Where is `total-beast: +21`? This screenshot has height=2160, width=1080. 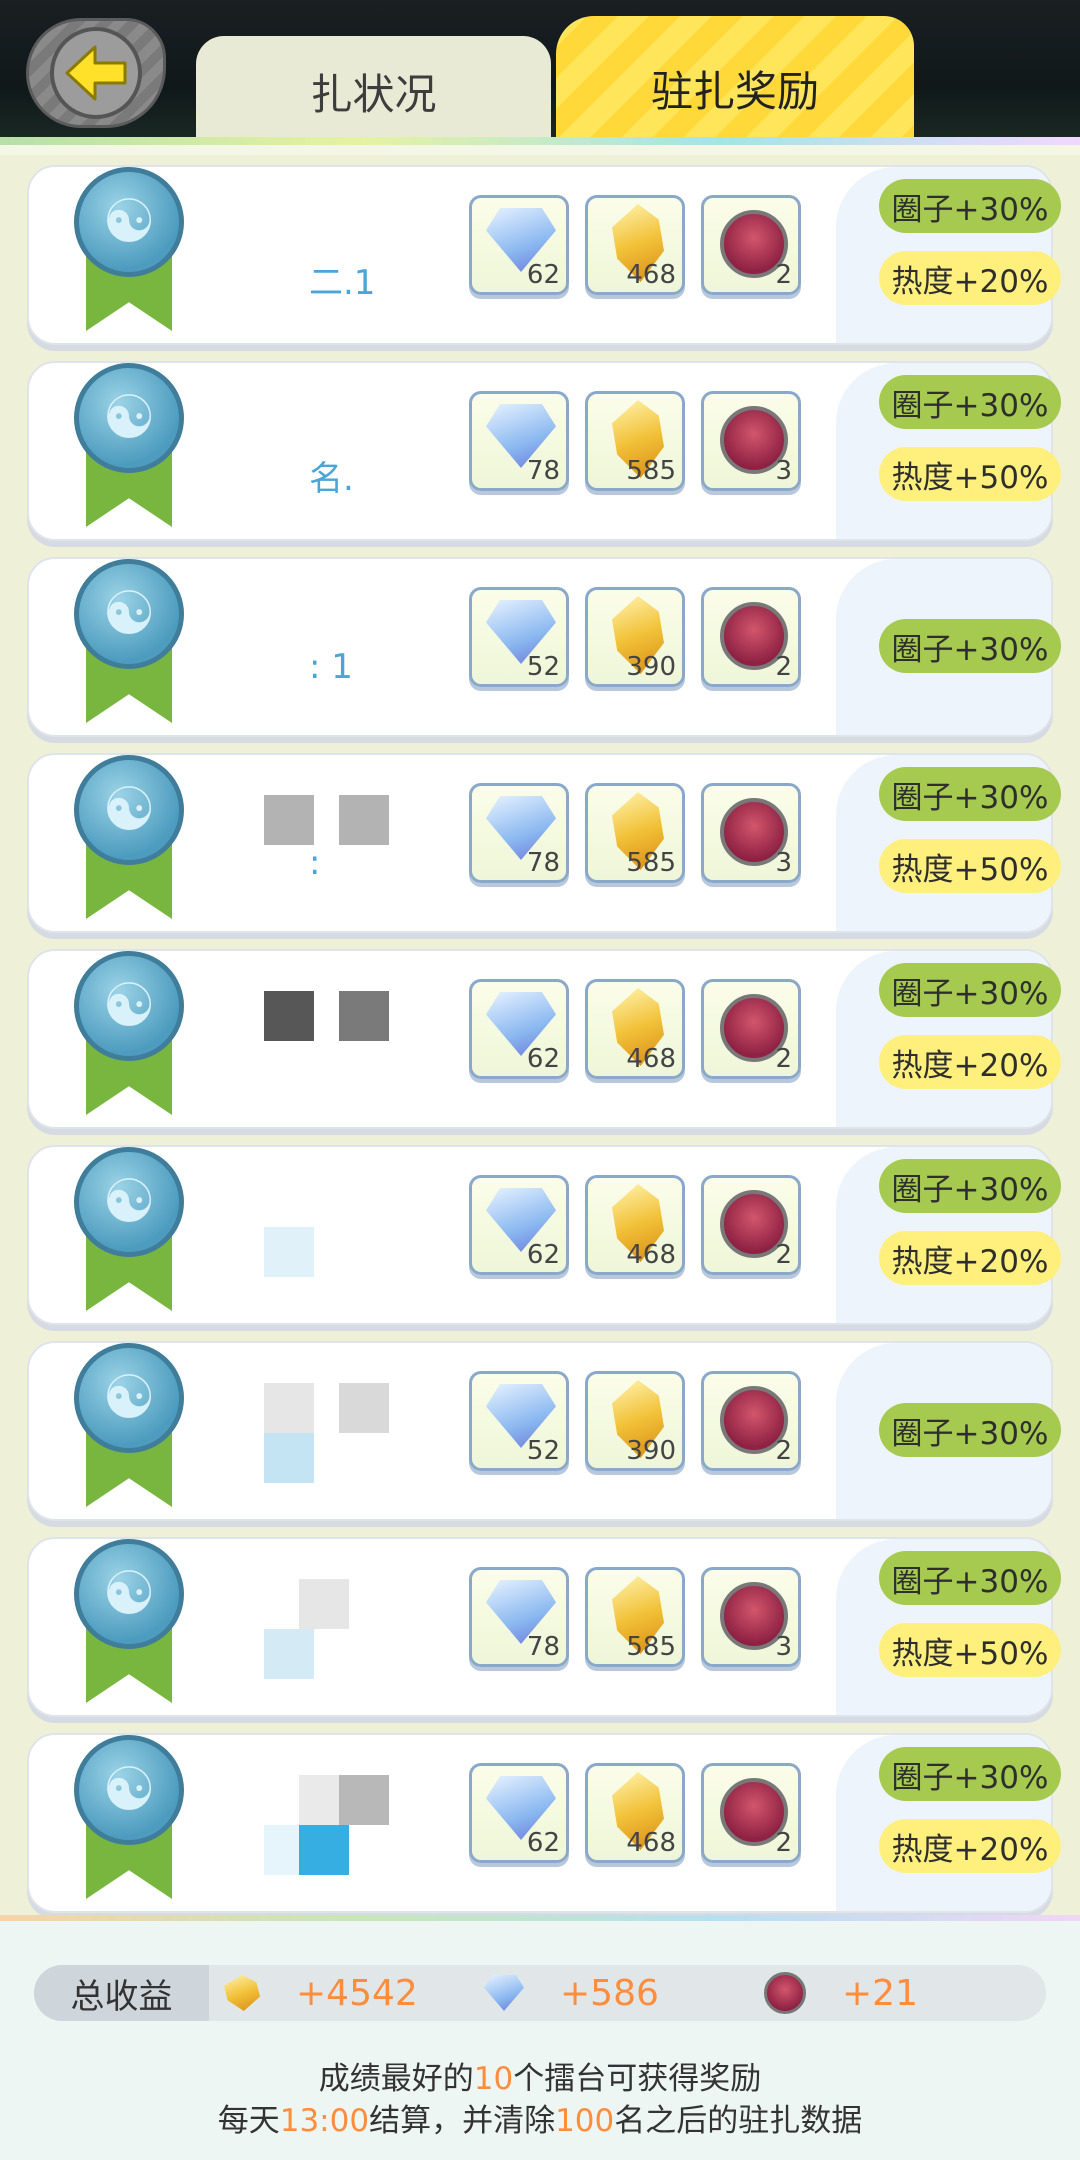 total-beast: +21 is located at coordinates (841, 1993).